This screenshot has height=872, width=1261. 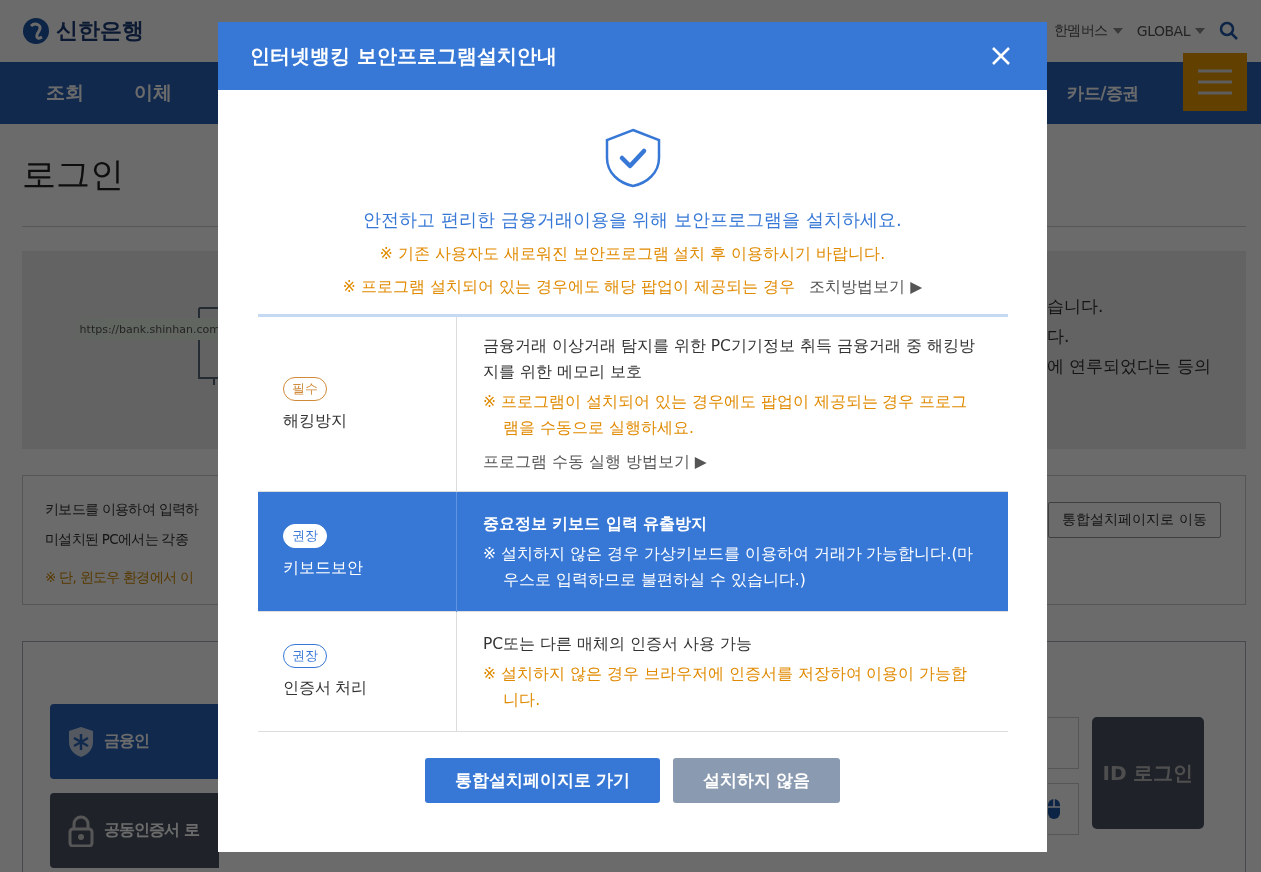 What do you see at coordinates (134, 741) in the screenshot?
I see `login-button: 금융인` at bounding box center [134, 741].